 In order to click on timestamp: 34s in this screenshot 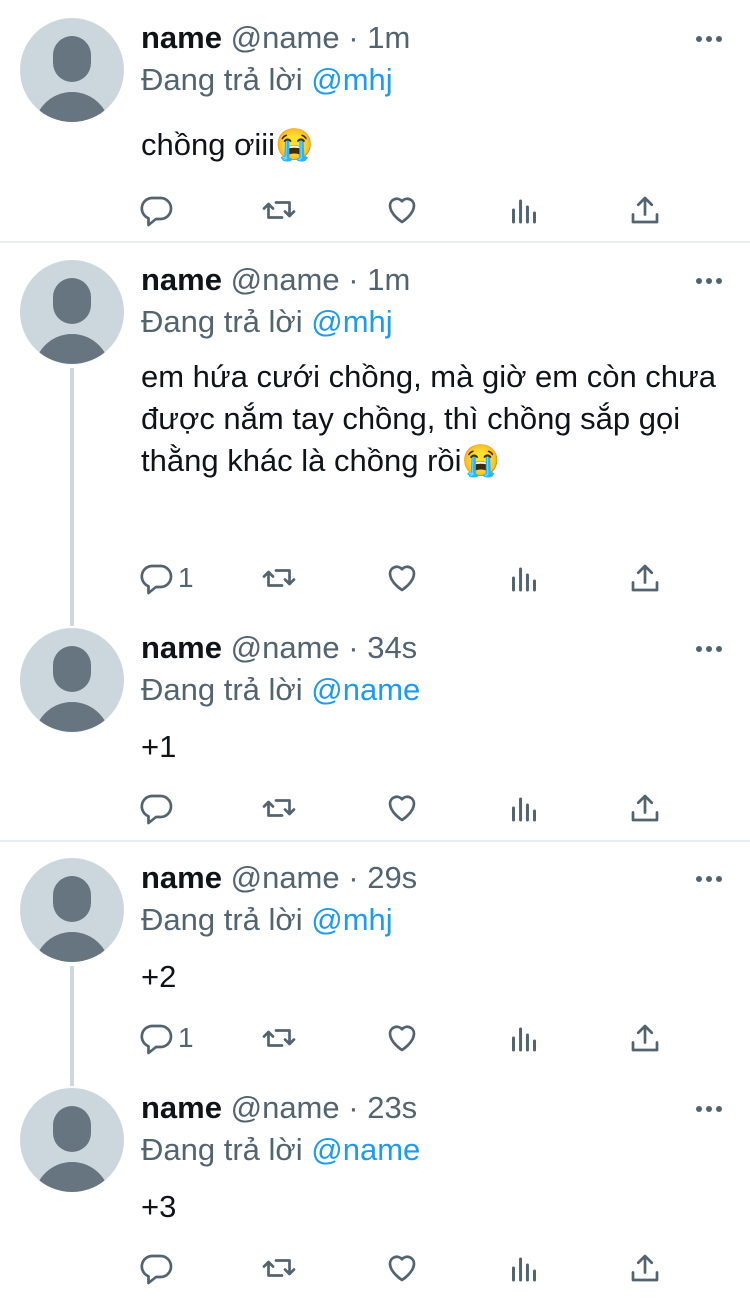, I will do `click(392, 647)`.